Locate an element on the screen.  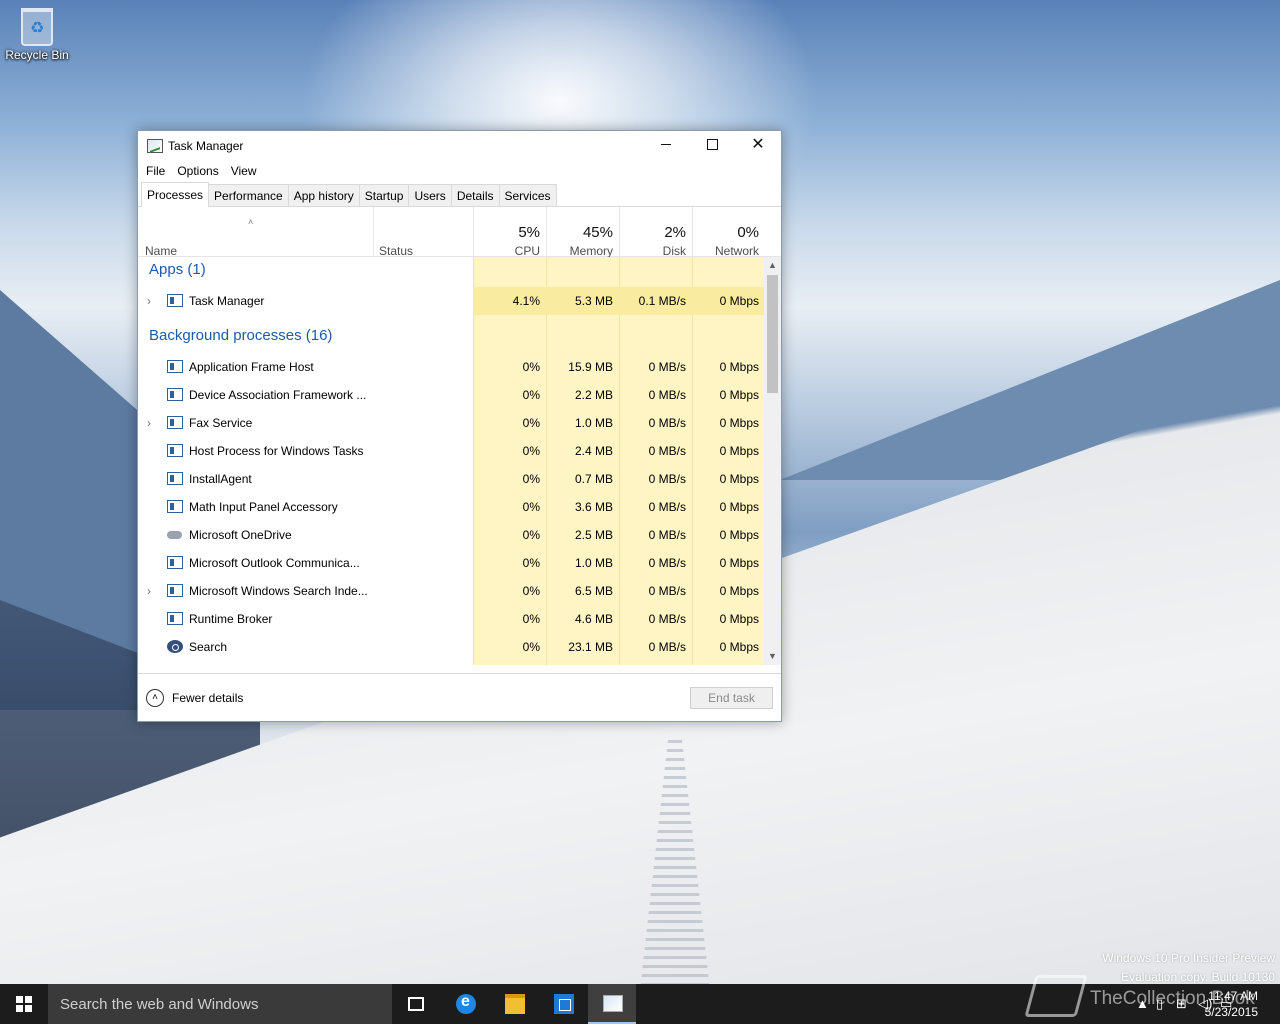
network-total-percent: 0% is located at coordinates (748, 232).